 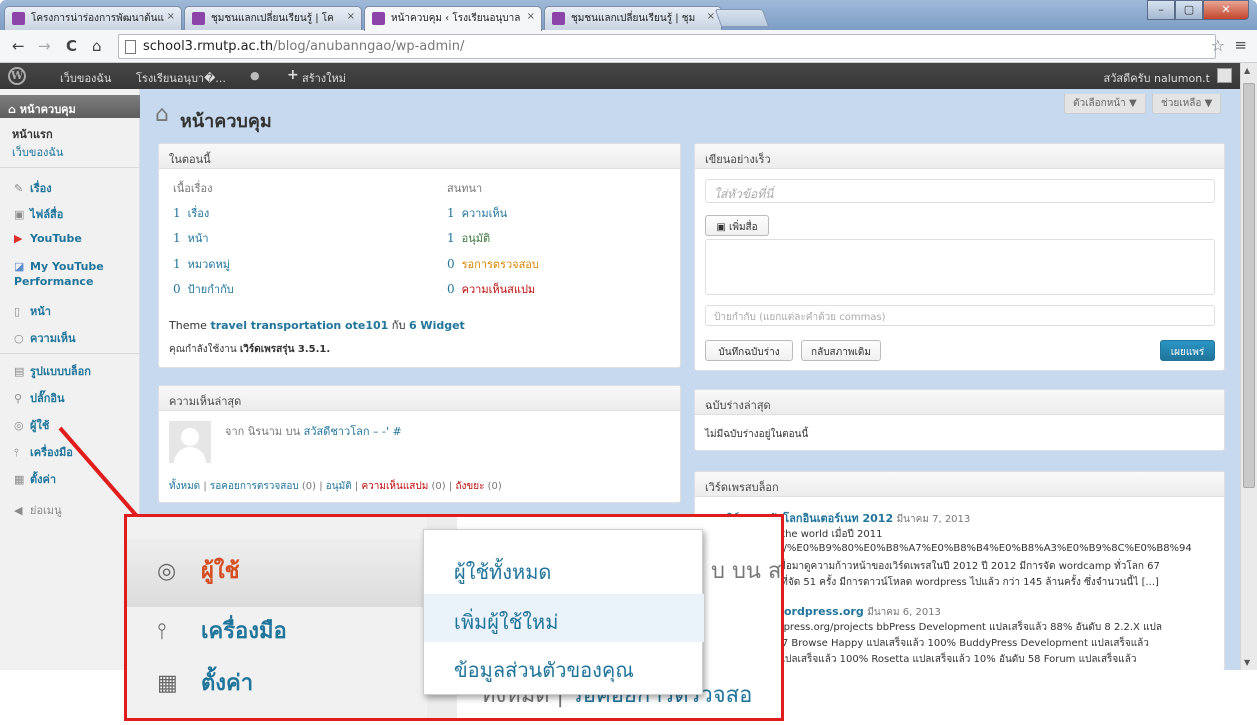 I want to click on tools-icon: ⫯, so click(x=162, y=631).